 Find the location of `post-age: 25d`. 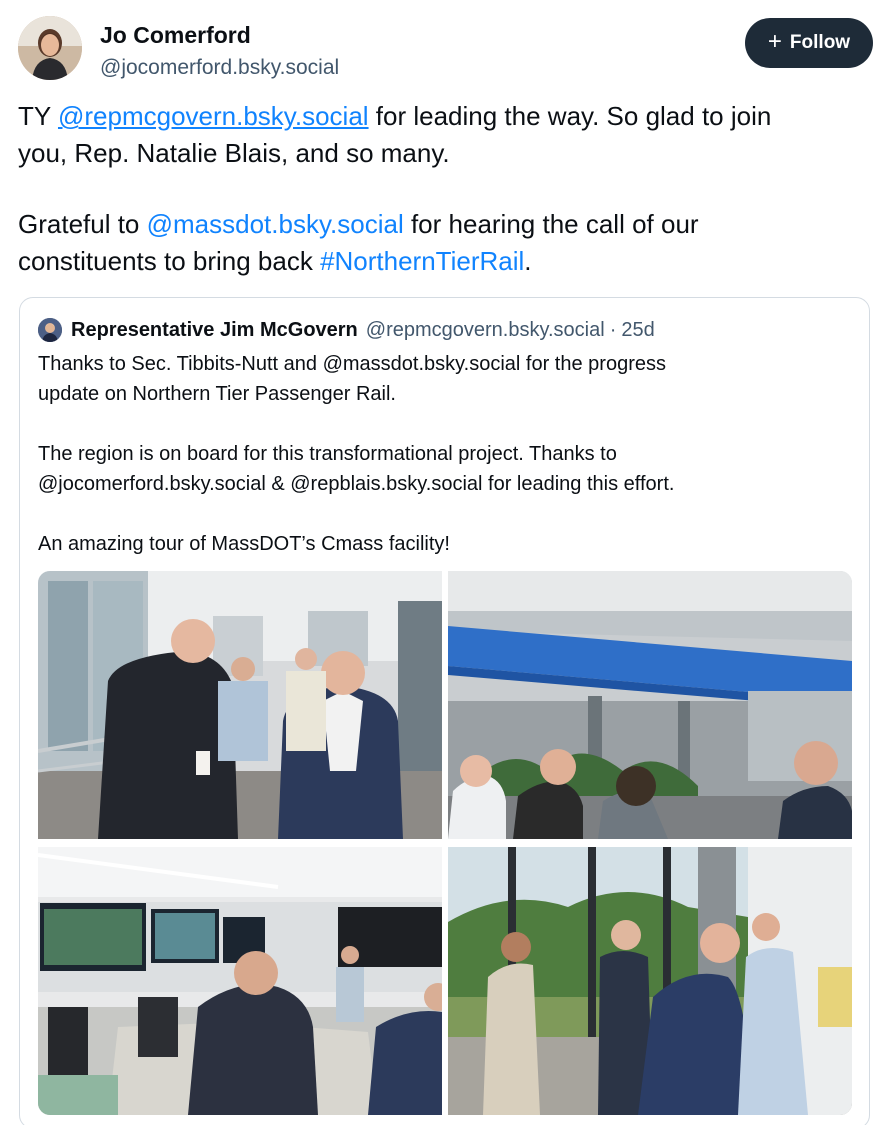

post-age: 25d is located at coordinates (638, 329).